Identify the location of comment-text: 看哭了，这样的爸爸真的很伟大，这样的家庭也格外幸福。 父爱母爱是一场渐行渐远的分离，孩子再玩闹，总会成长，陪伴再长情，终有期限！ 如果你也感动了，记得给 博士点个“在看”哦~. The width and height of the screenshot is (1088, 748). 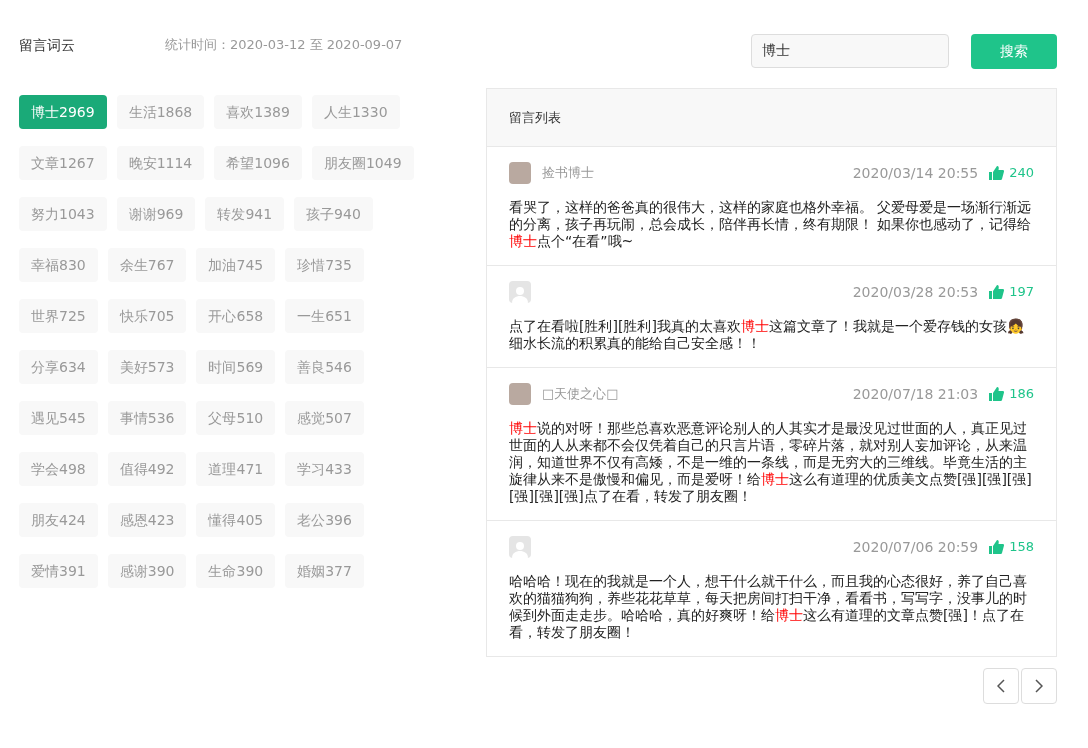
(771, 224).